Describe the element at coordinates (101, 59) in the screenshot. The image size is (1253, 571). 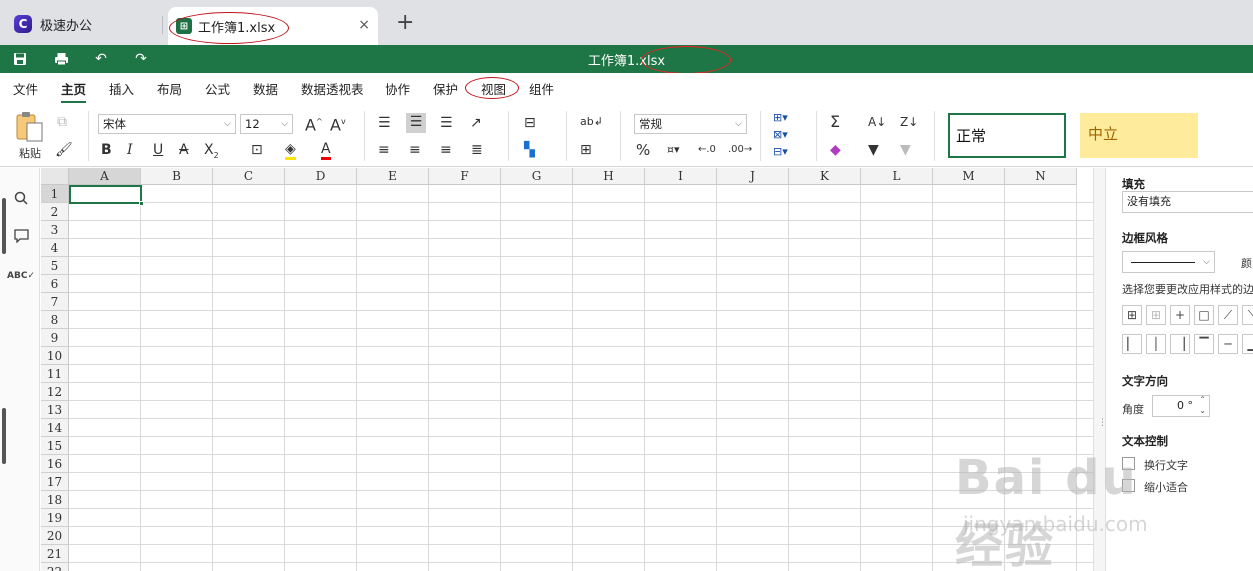
I see `undo-icon: ↶` at that location.